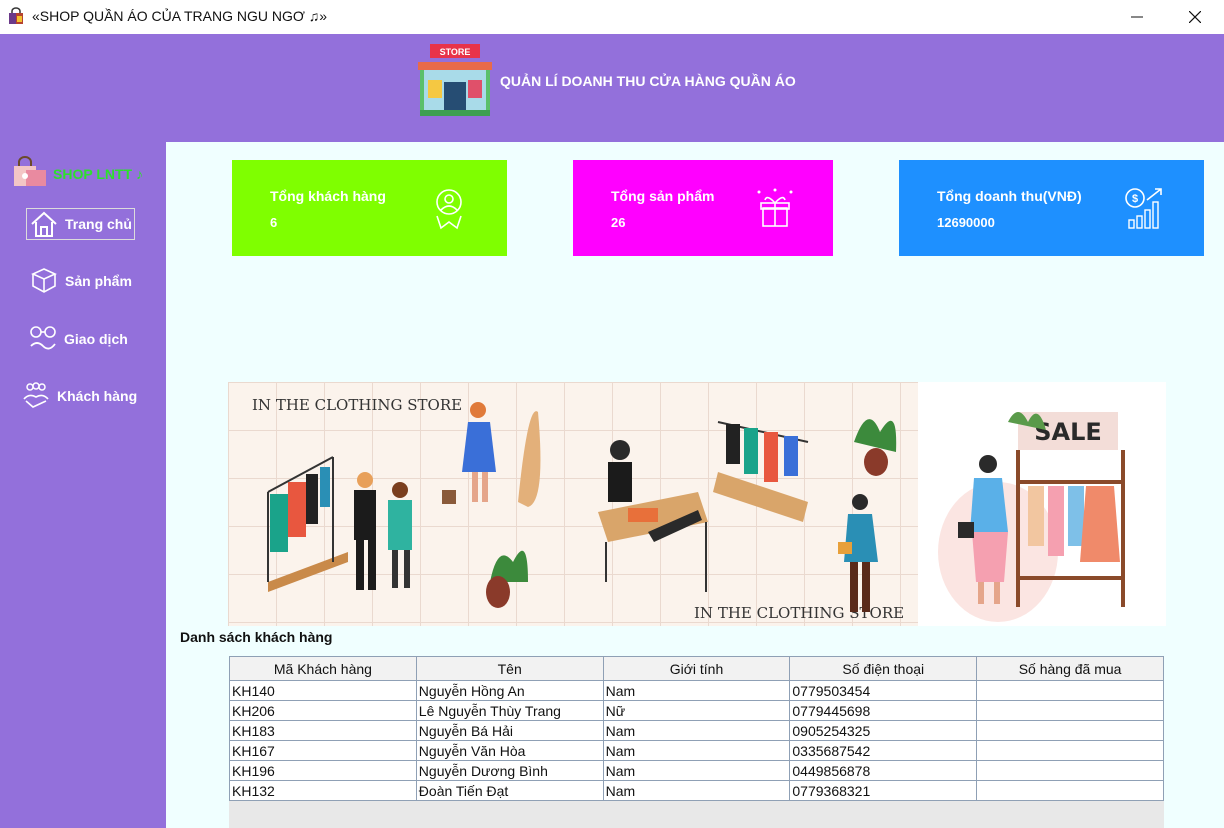 The width and height of the screenshot is (1224, 828). I want to click on card-total-products: Tổng sản phẩm 26, so click(703, 208).